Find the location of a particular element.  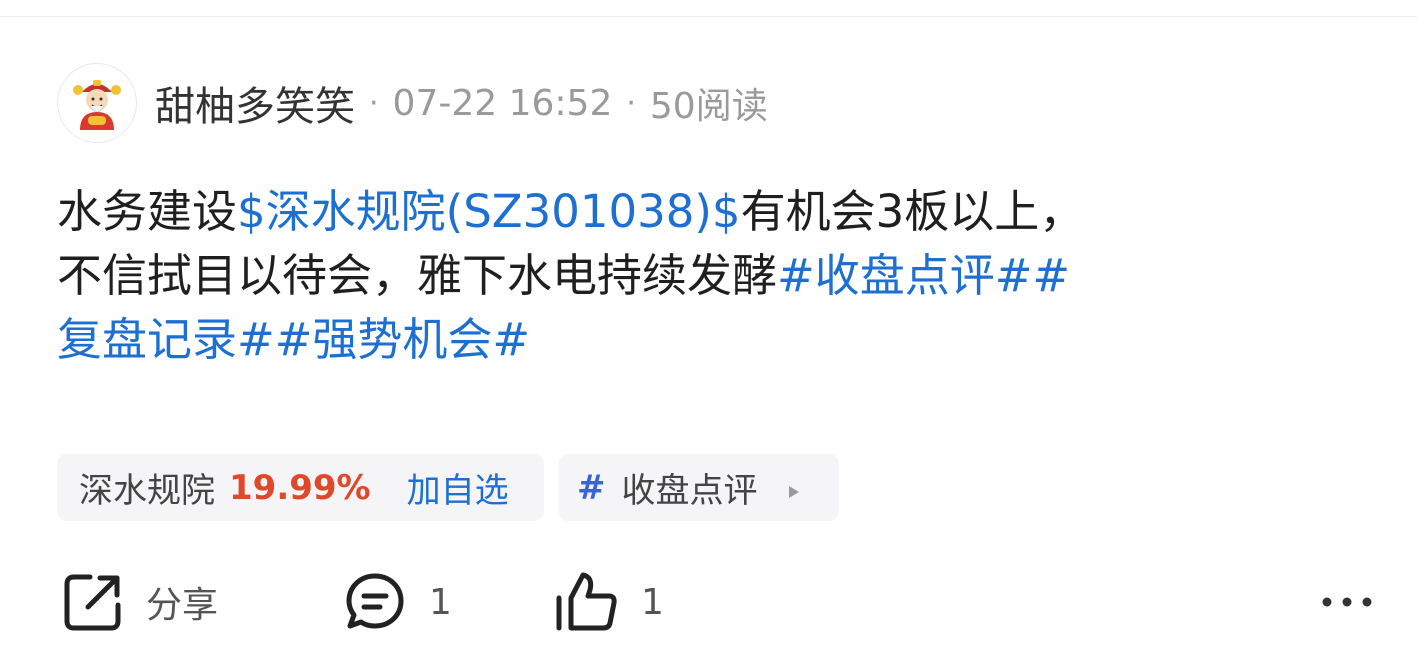

stock-change: 19.99% is located at coordinates (300, 487).